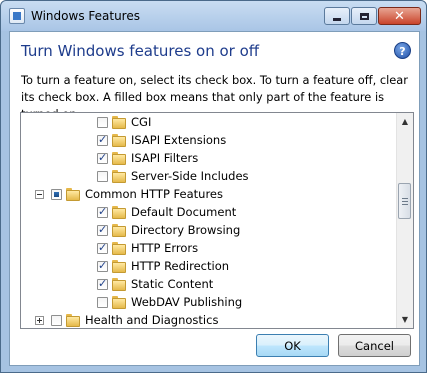 The height and width of the screenshot is (375, 429). I want to click on minimize-button, so click(337, 16).